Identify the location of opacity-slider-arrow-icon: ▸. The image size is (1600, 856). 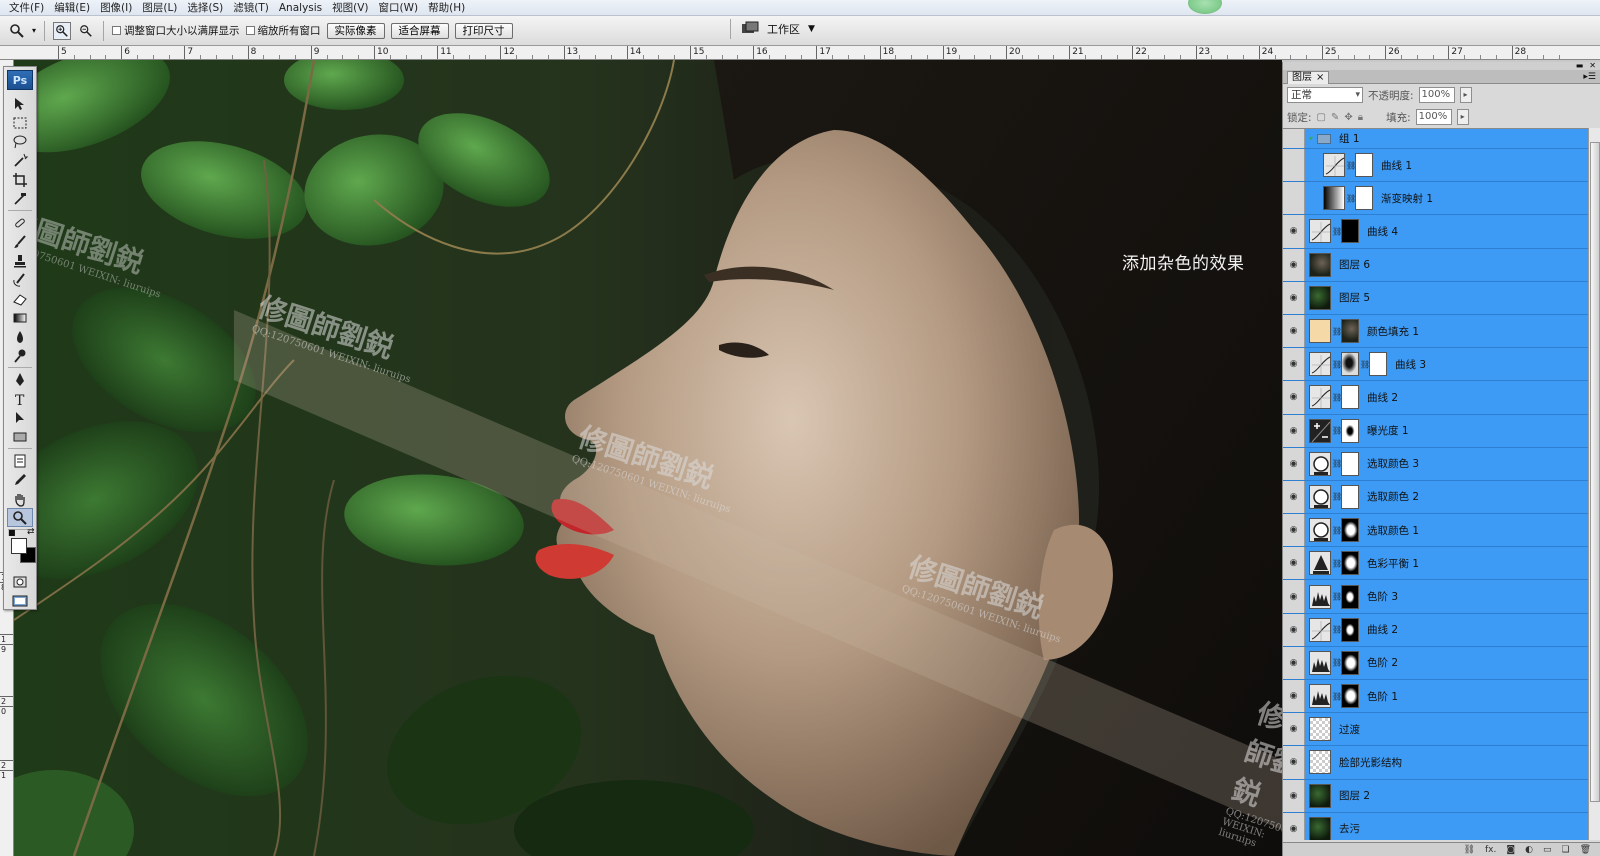
(1465, 95).